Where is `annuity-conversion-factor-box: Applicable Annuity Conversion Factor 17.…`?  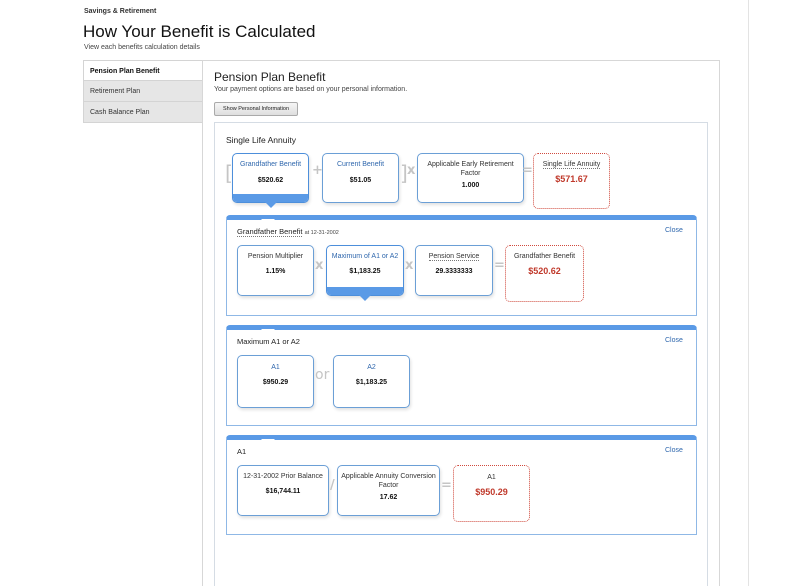
annuity-conversion-factor-box: Applicable Annuity Conversion Factor 17.… is located at coordinates (388, 490).